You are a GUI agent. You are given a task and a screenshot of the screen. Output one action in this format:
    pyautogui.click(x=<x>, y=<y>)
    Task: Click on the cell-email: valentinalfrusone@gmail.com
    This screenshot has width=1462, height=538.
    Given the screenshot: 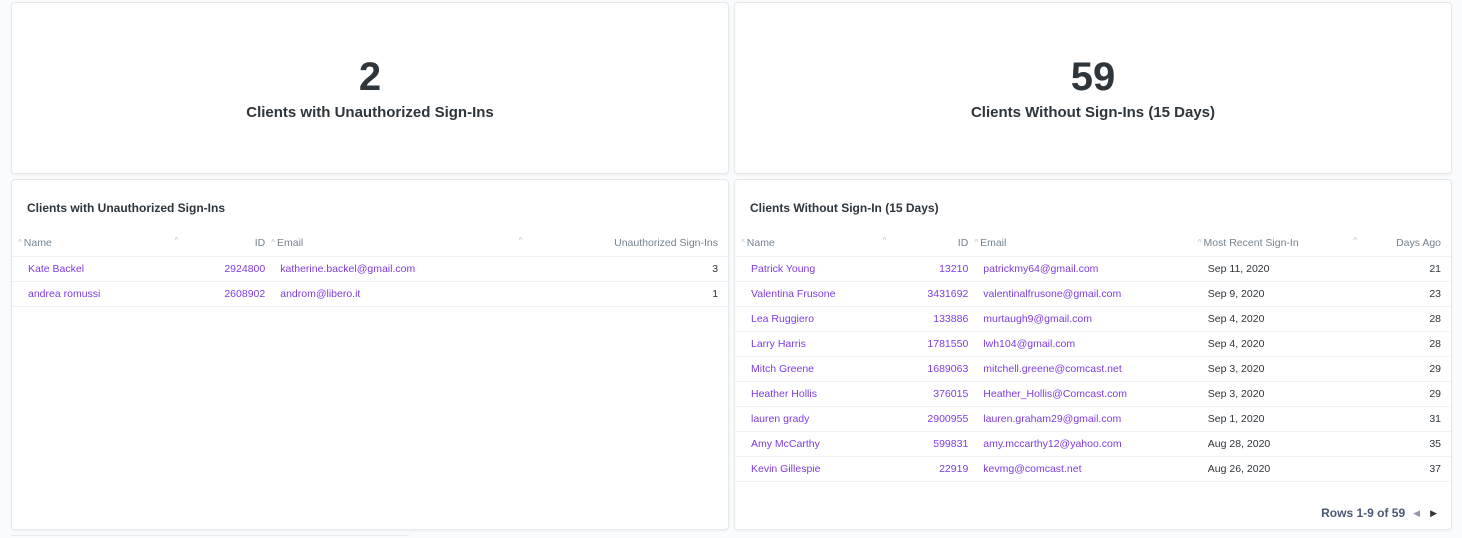 What is the action you would take?
    pyautogui.click(x=1081, y=294)
    